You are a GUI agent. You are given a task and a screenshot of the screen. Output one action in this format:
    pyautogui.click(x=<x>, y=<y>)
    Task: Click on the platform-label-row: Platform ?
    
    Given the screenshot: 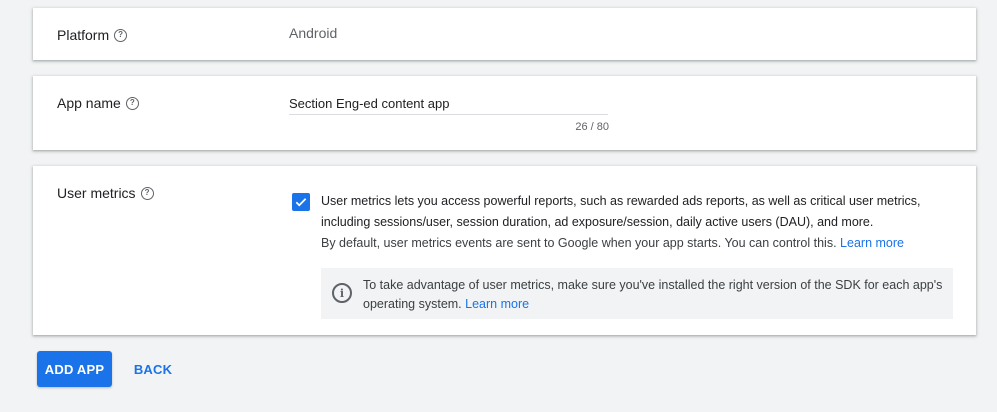 What is the action you would take?
    pyautogui.click(x=92, y=35)
    